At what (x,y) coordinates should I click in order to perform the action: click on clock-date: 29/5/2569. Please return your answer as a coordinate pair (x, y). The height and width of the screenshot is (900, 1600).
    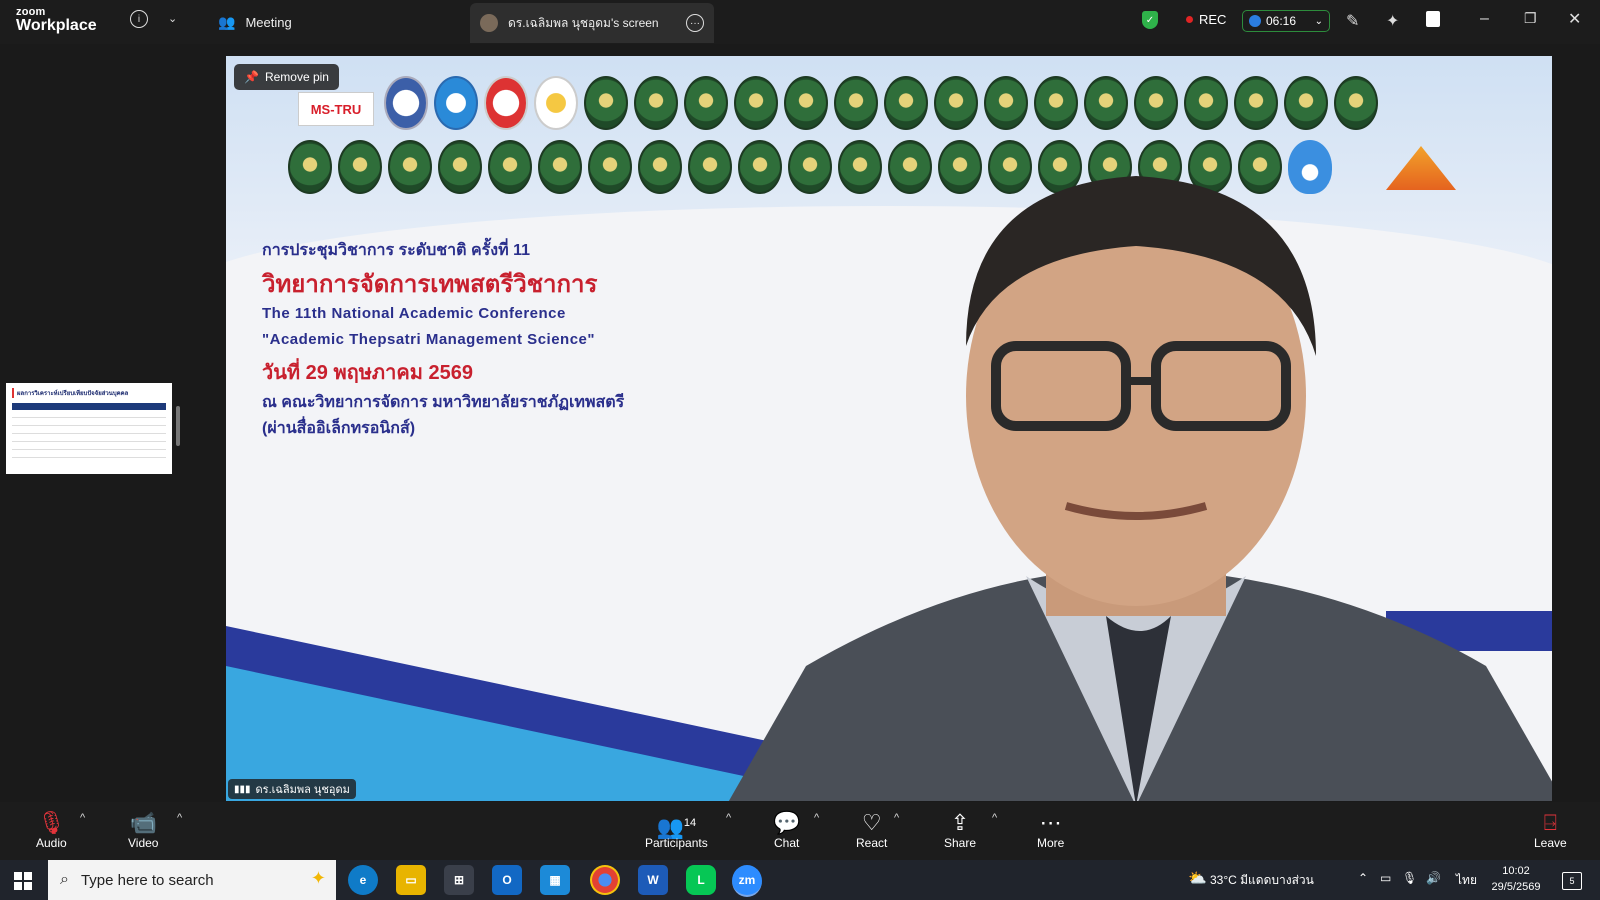
    Looking at the image, I should click on (1516, 887).